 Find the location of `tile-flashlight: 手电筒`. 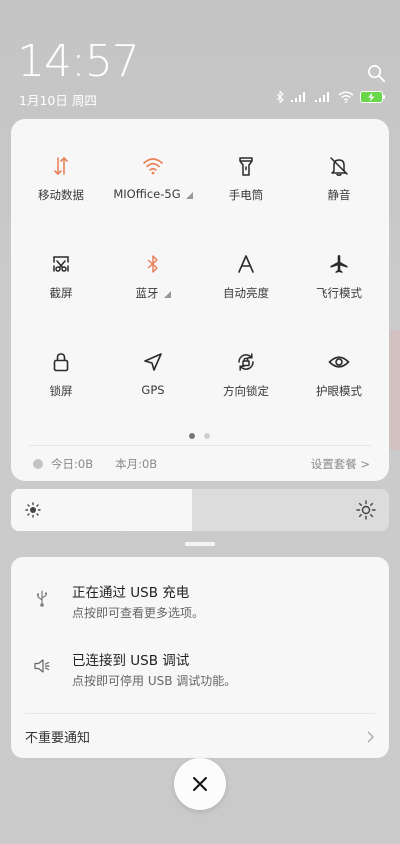

tile-flashlight: 手电筒 is located at coordinates (246, 160).